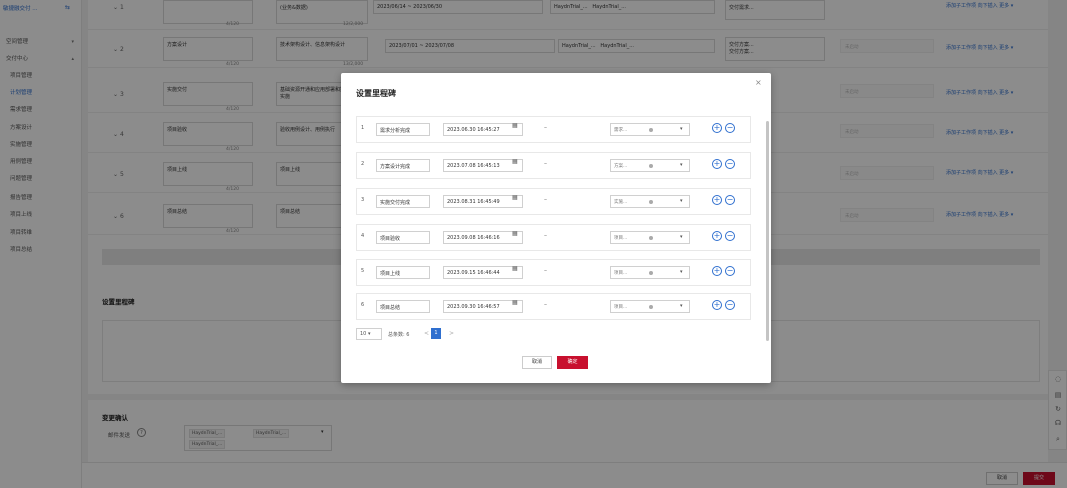 The height and width of the screenshot is (488, 1067). I want to click on milestone-date-input: 2023.09.08 16:46:16, so click(483, 237).